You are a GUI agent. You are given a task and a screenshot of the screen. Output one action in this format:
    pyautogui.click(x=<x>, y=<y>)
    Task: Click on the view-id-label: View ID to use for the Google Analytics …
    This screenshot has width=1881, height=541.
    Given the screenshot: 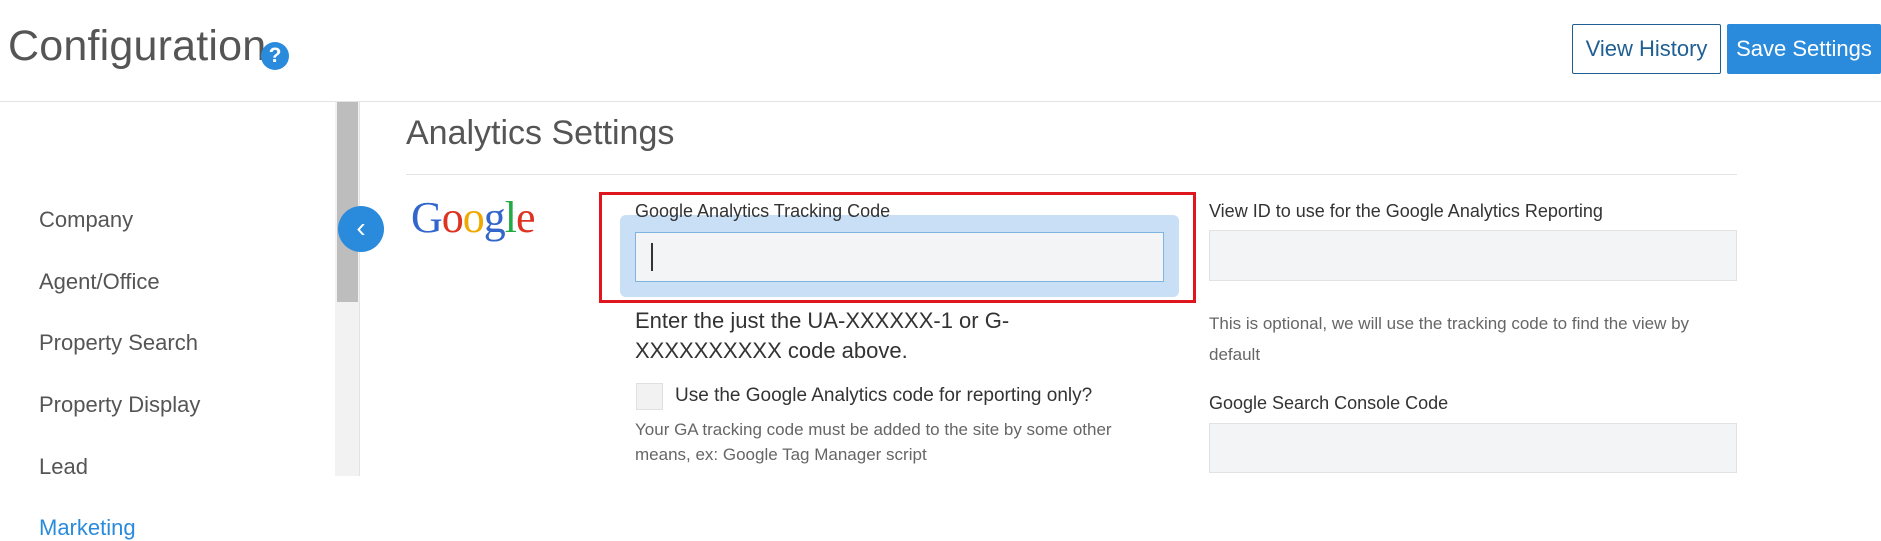 What is the action you would take?
    pyautogui.click(x=1406, y=211)
    